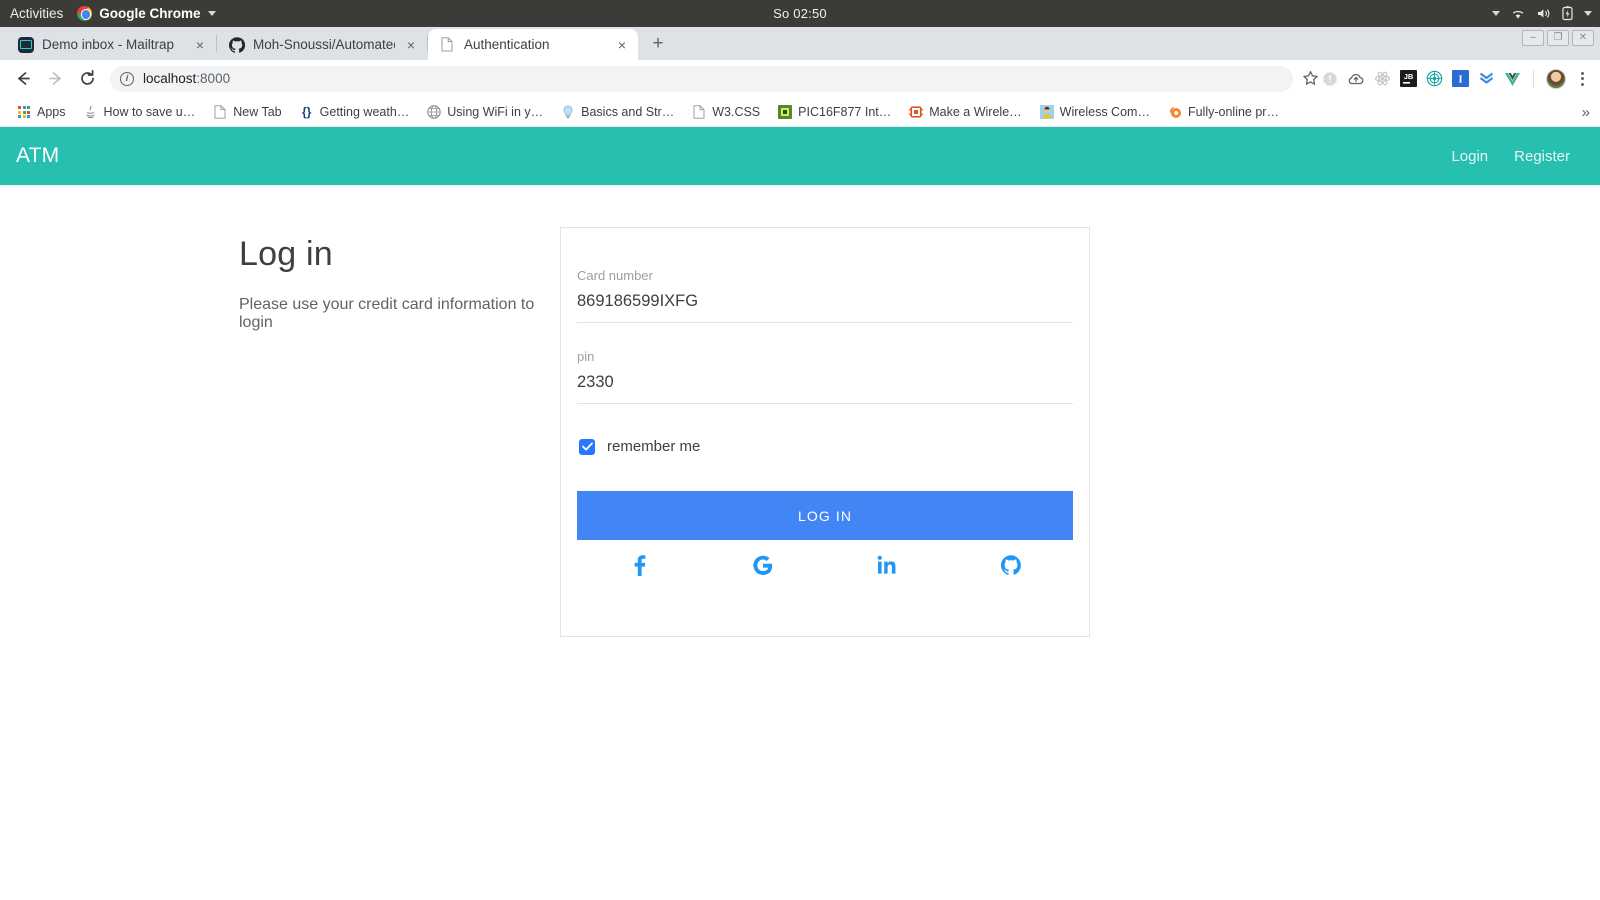 This screenshot has height=900, width=1600. Describe the element at coordinates (286, 254) in the screenshot. I see `page-title: Log in` at that location.